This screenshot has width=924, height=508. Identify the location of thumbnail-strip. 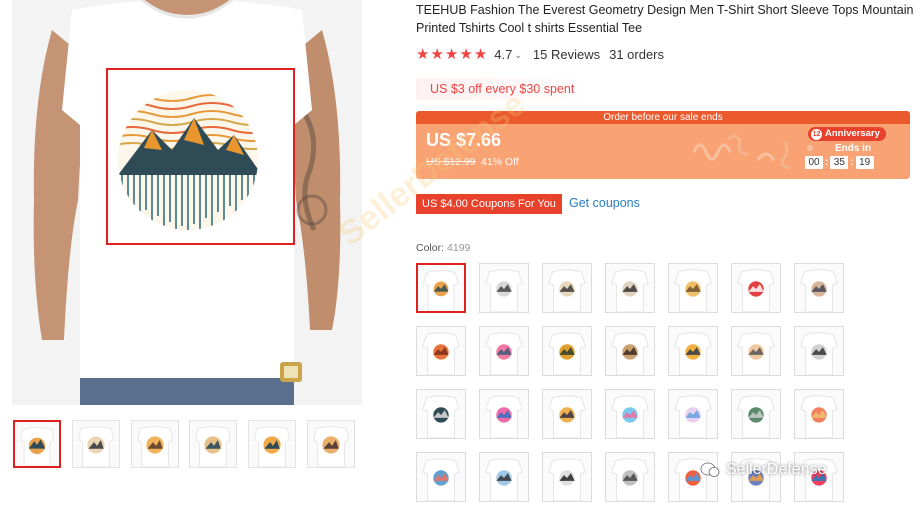
(188, 444).